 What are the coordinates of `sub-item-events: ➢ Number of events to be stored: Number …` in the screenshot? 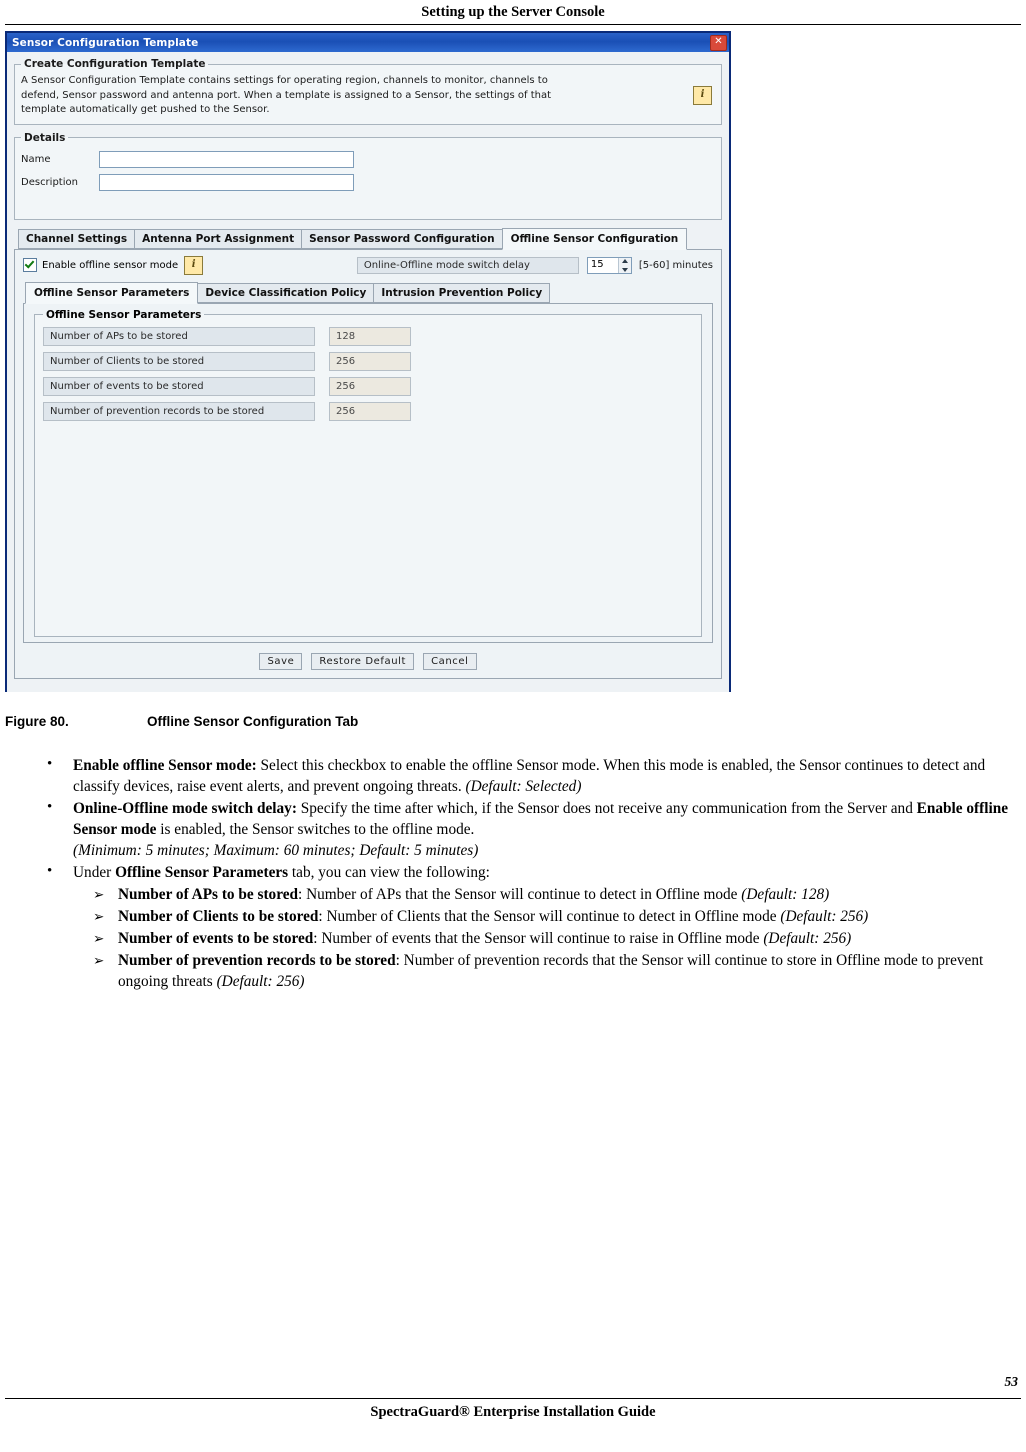 It's located at (547, 938).